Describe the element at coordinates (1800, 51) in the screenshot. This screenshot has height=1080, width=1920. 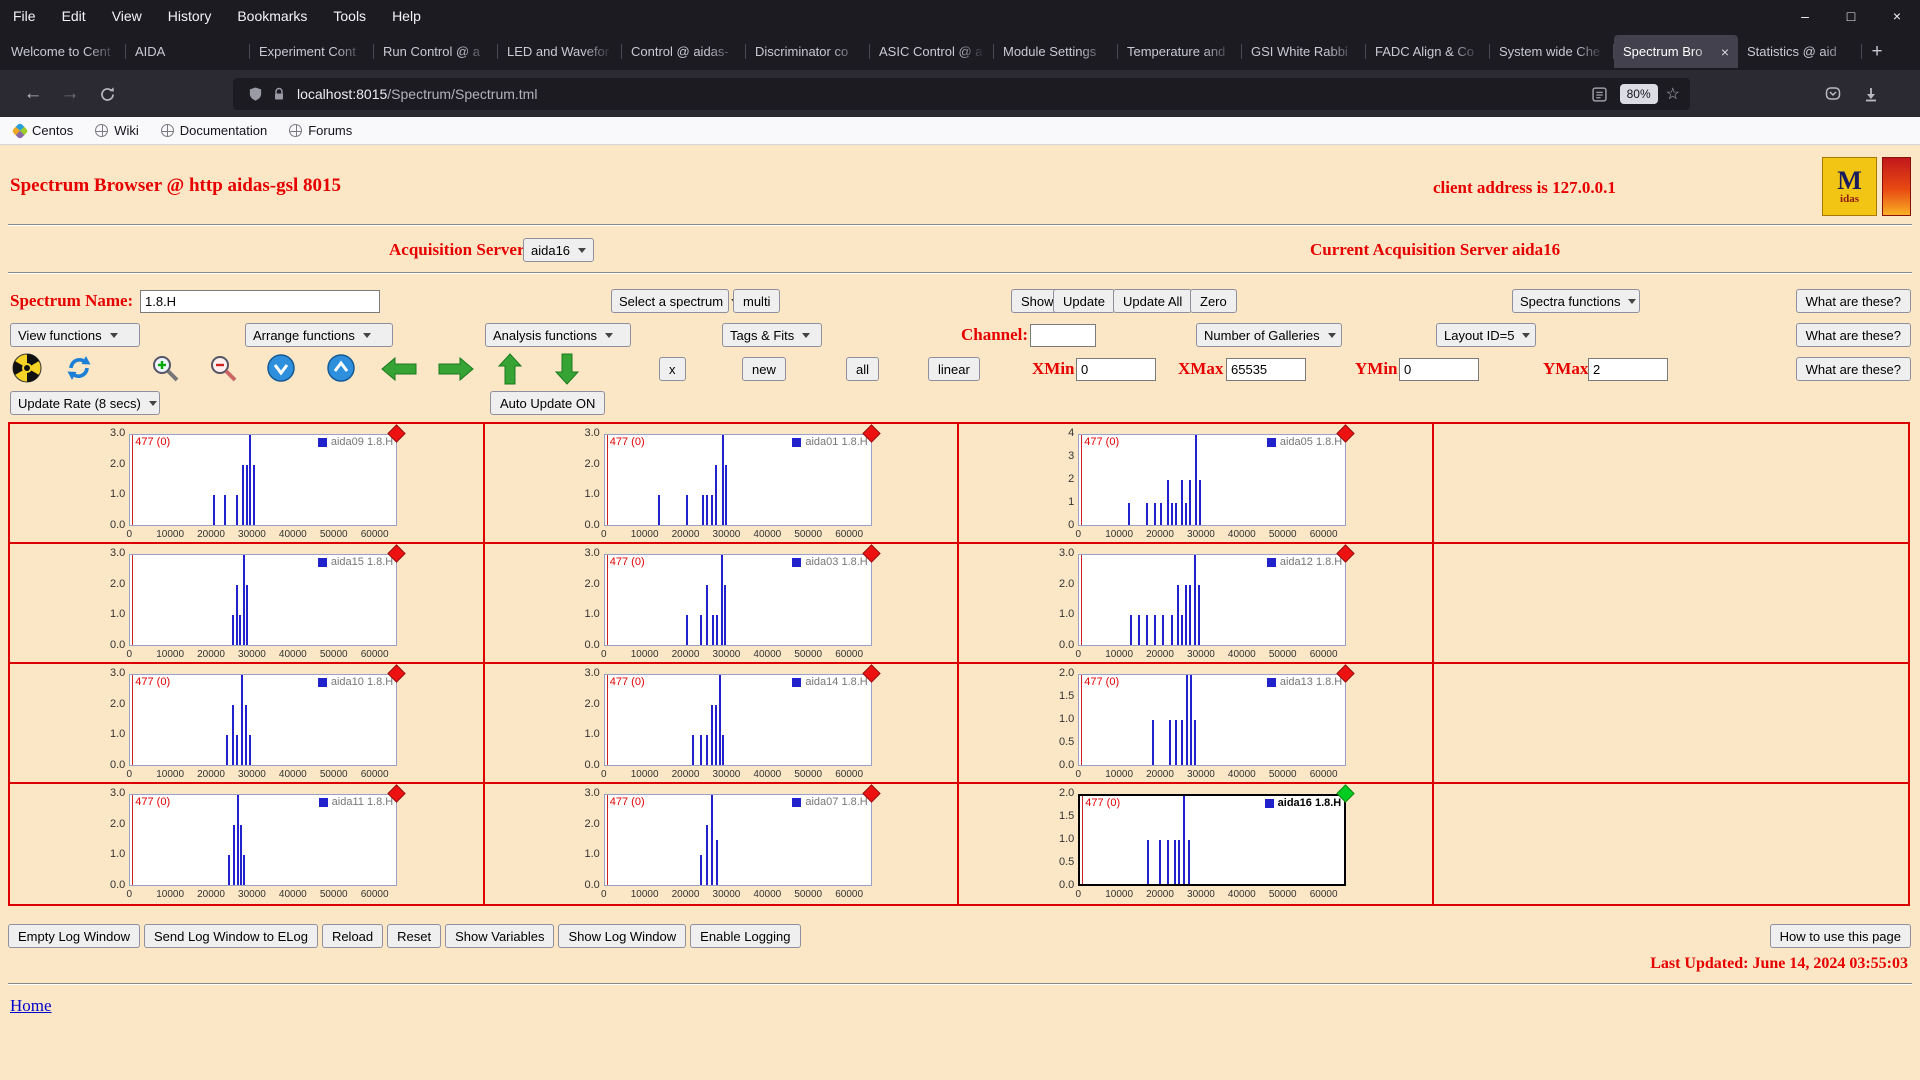
I see `browser-tab: Statistics @ aid` at that location.